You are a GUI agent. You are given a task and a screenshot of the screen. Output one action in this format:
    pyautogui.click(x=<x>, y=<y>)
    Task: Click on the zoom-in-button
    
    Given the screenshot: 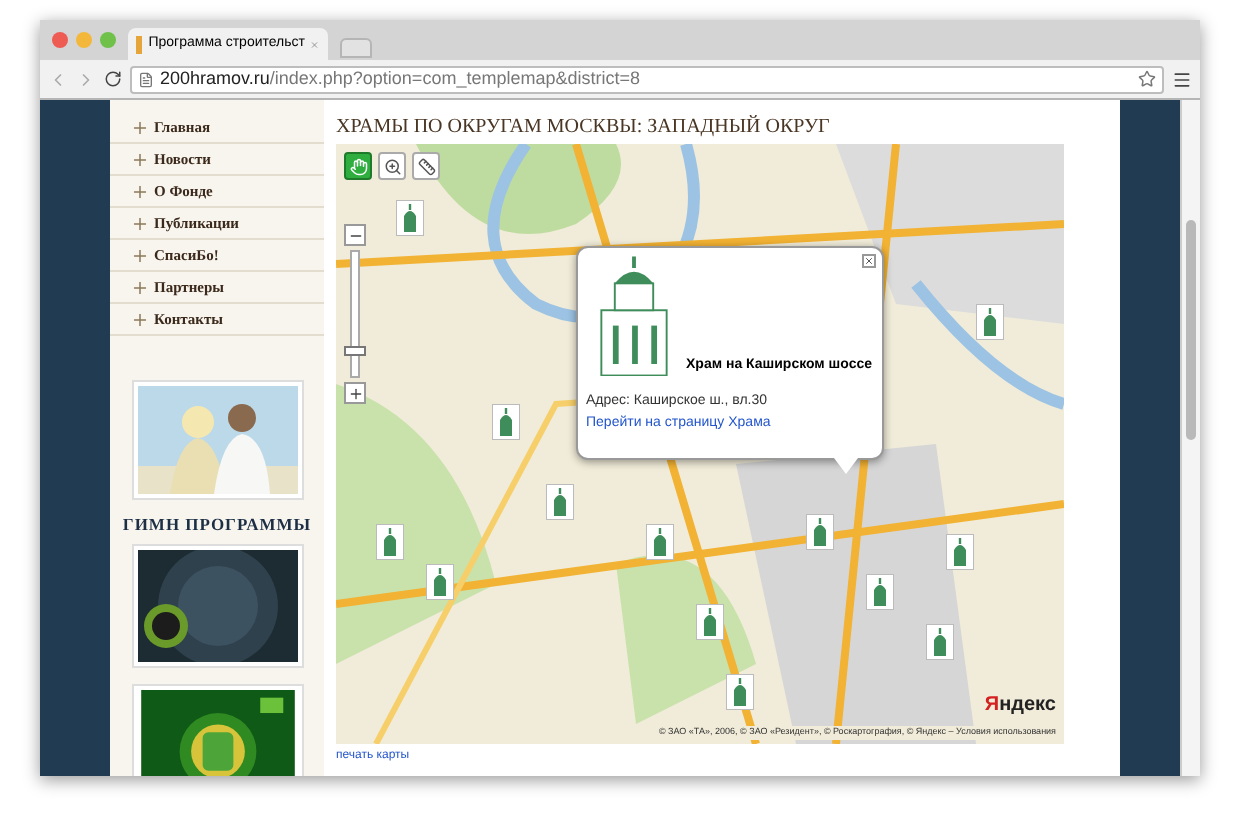 What is the action you would take?
    pyautogui.click(x=355, y=393)
    